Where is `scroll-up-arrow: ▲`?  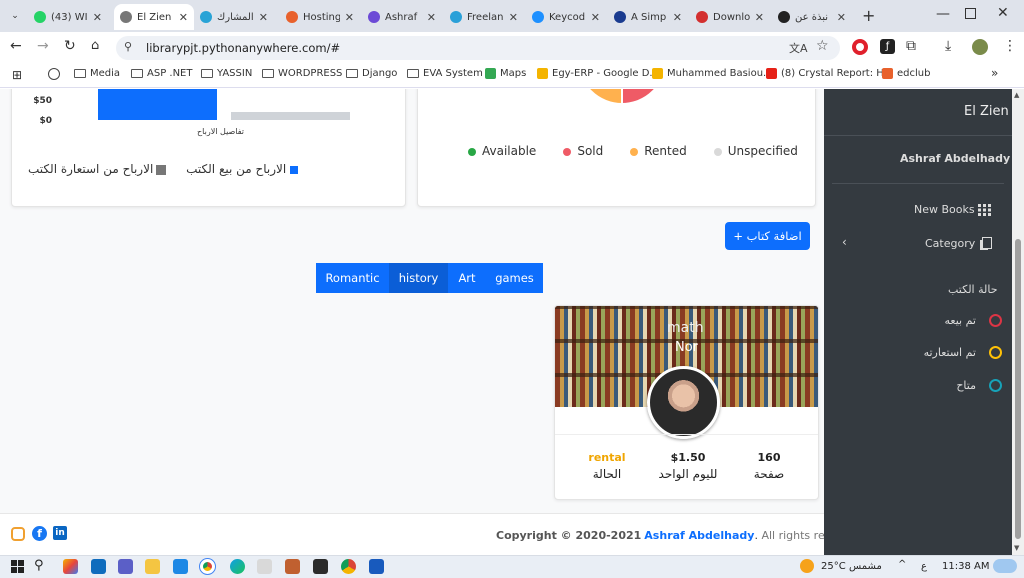 scroll-up-arrow: ▲ is located at coordinates (1016, 95).